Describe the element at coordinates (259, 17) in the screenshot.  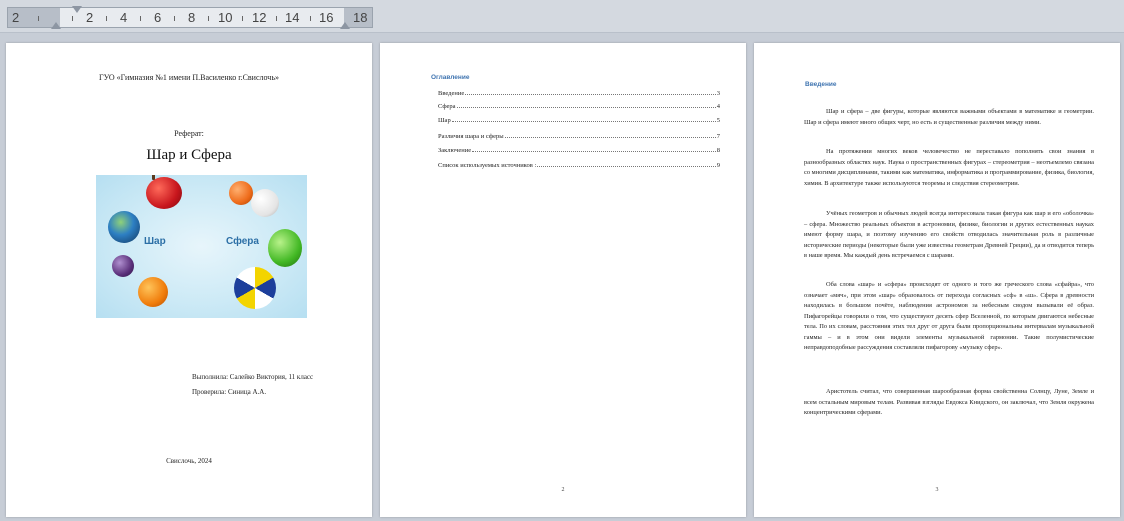
I see `ruler-label: 12` at that location.